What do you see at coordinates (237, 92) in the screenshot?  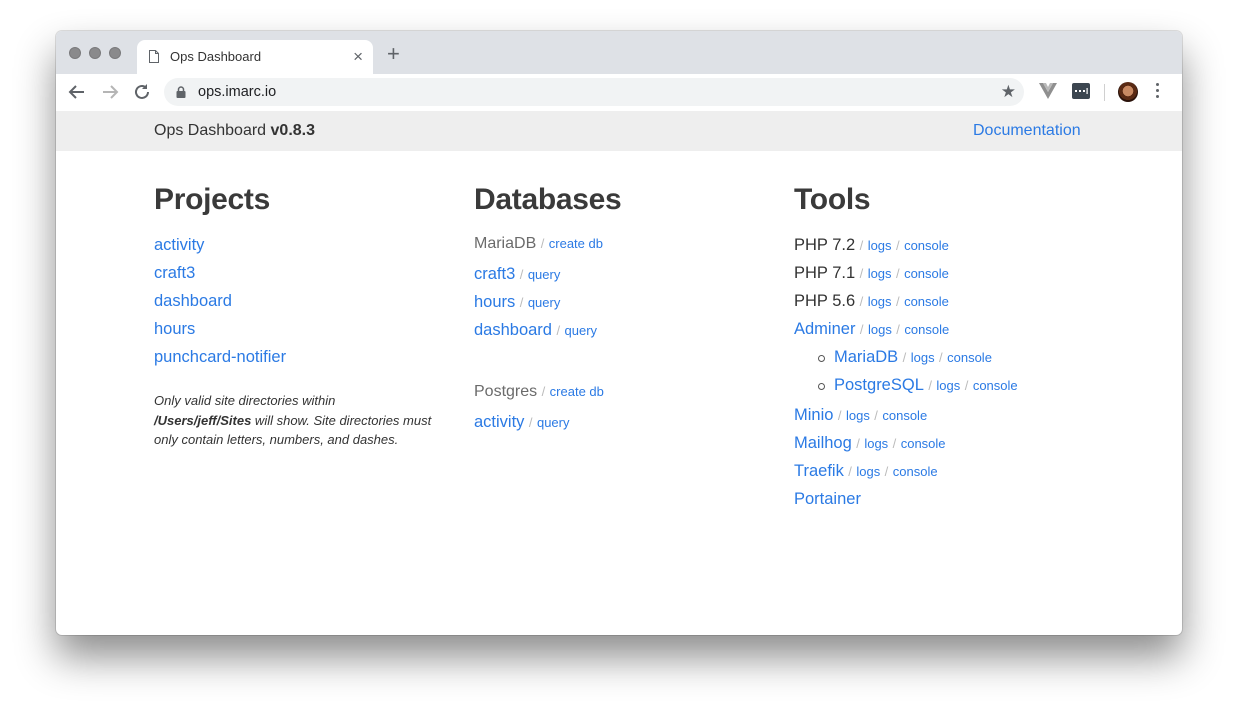 I see `url-text: ops.imarc.io` at bounding box center [237, 92].